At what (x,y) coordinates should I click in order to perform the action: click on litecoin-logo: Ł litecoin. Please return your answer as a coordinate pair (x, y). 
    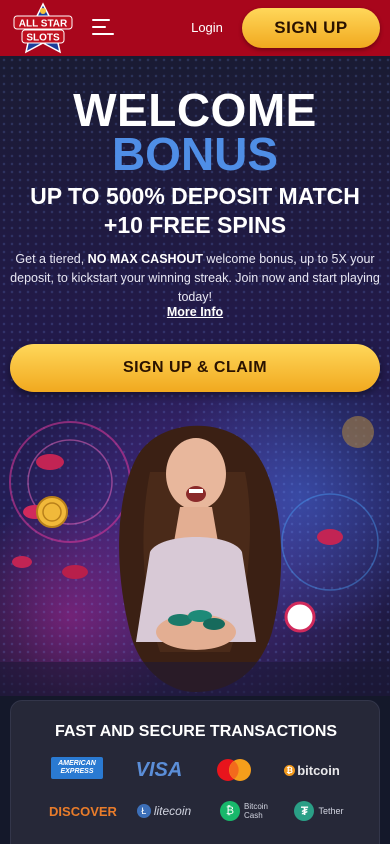
    Looking at the image, I should click on (164, 811).